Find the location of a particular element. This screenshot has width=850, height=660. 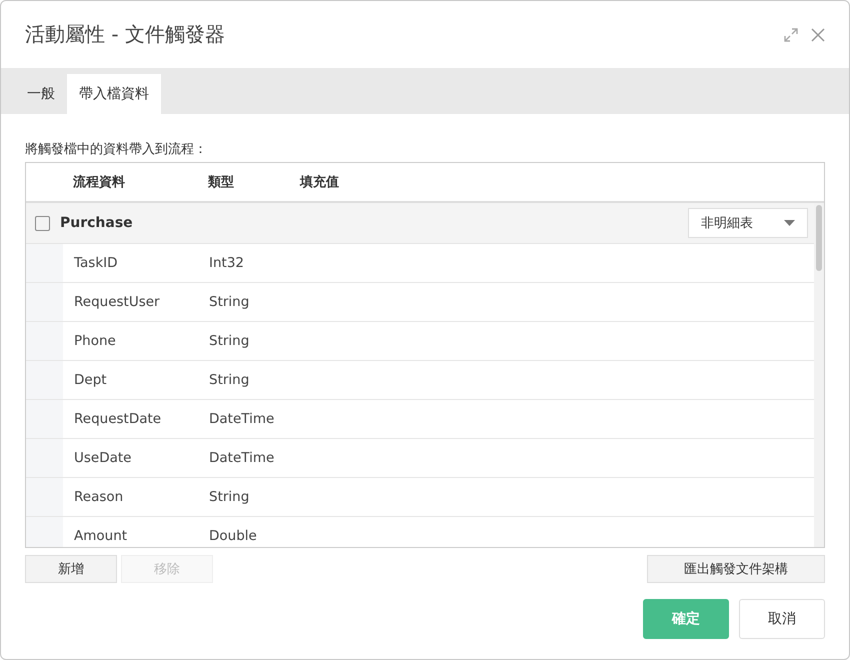

checkbox is located at coordinates (42, 223).